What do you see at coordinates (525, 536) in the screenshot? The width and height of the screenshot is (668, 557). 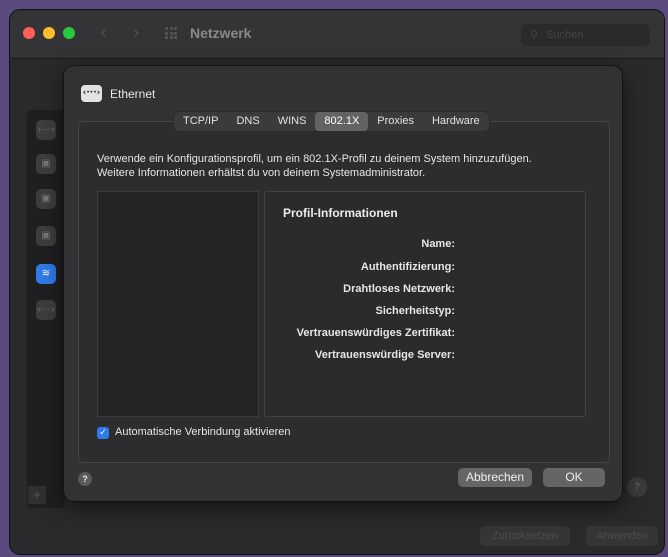 I see `reset-button: Zurücksetzen` at bounding box center [525, 536].